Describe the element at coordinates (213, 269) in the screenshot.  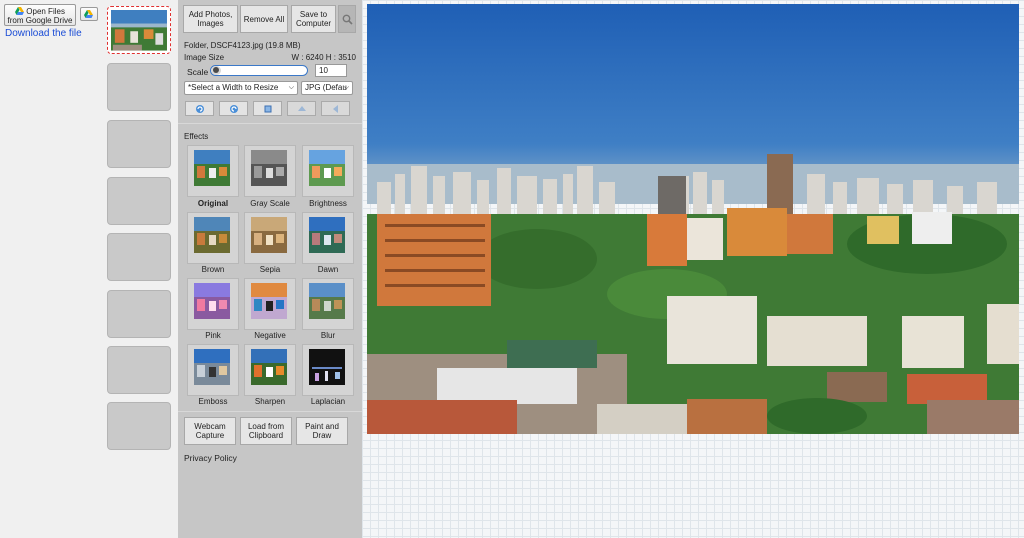
I see `effect-label-brown: Brown` at that location.